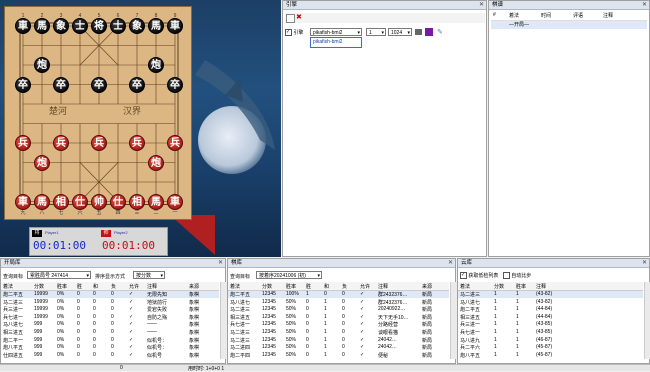  I want to click on opening-row: 炮八平五 999 0% 0 0 0 ✓ 似机号： 象棋, so click(110, 347).